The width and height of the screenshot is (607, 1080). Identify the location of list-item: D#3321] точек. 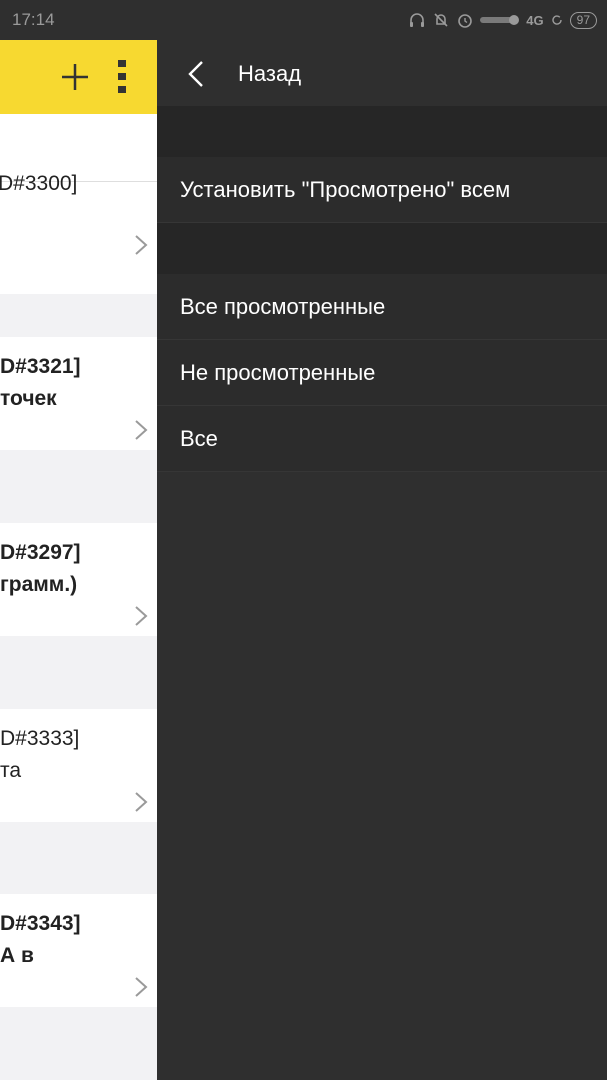
(78, 393).